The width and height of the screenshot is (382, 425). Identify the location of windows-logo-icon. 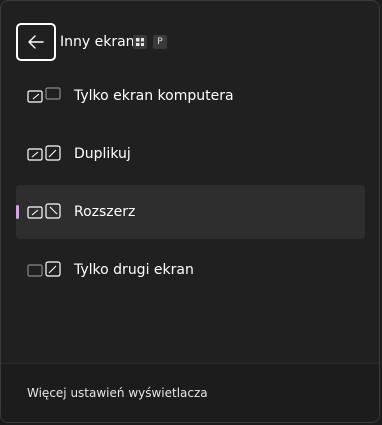
(140, 42).